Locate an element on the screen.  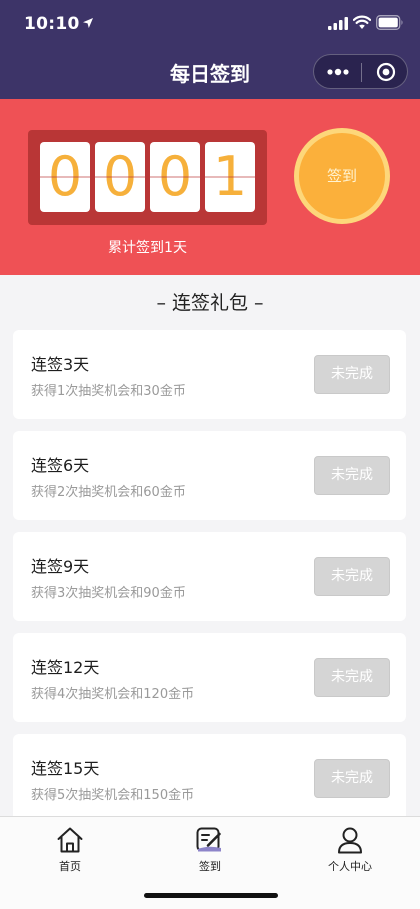
reward-description: 获得5次抽奖机会和150金币 is located at coordinates (113, 795).